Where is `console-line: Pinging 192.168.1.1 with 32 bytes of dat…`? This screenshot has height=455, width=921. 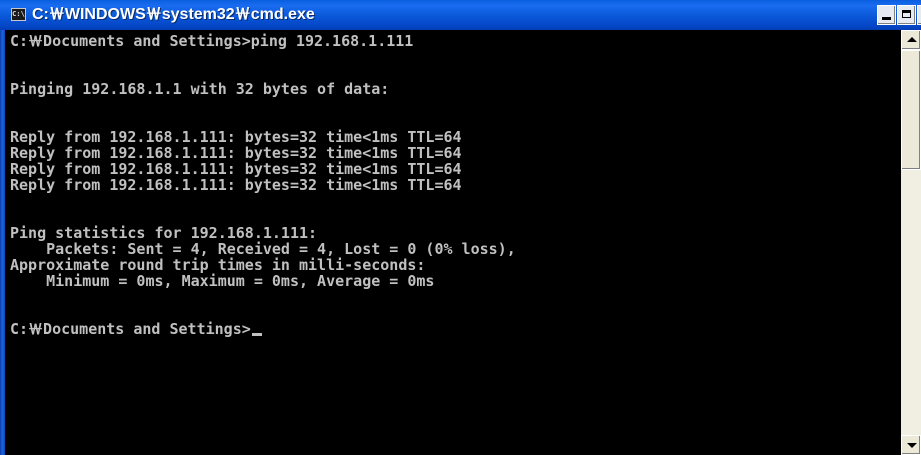 console-line: Pinging 192.168.1.1 with 32 bytes of dat… is located at coordinates (200, 89).